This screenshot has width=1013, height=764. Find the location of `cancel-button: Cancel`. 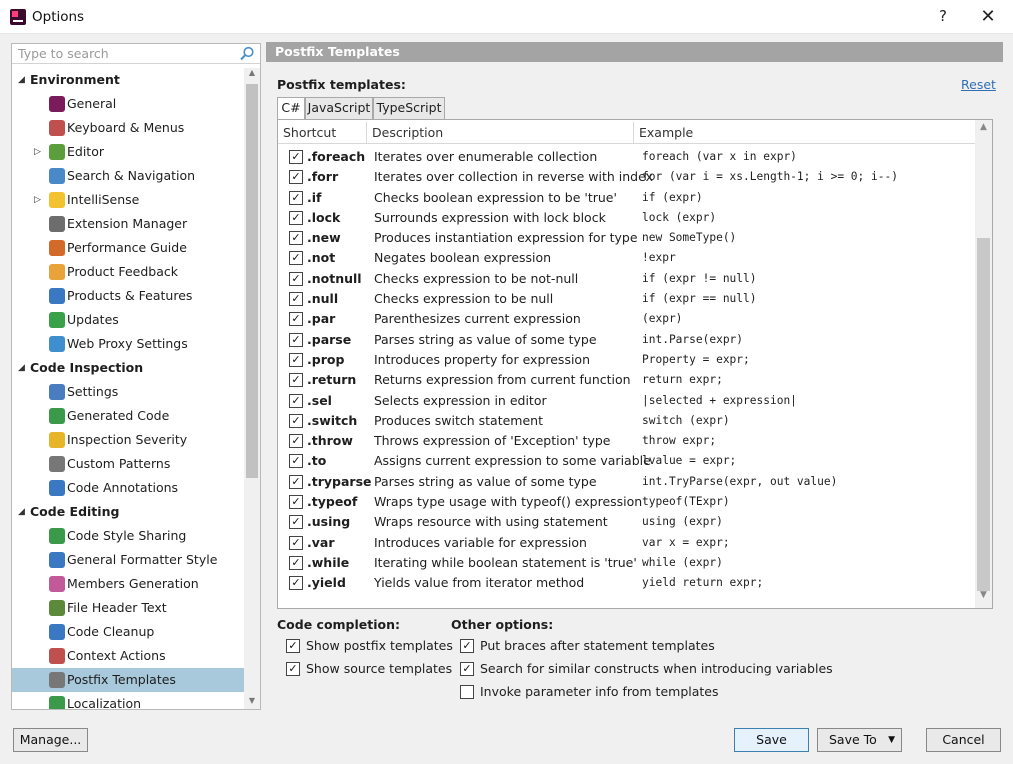

cancel-button: Cancel is located at coordinates (963, 740).